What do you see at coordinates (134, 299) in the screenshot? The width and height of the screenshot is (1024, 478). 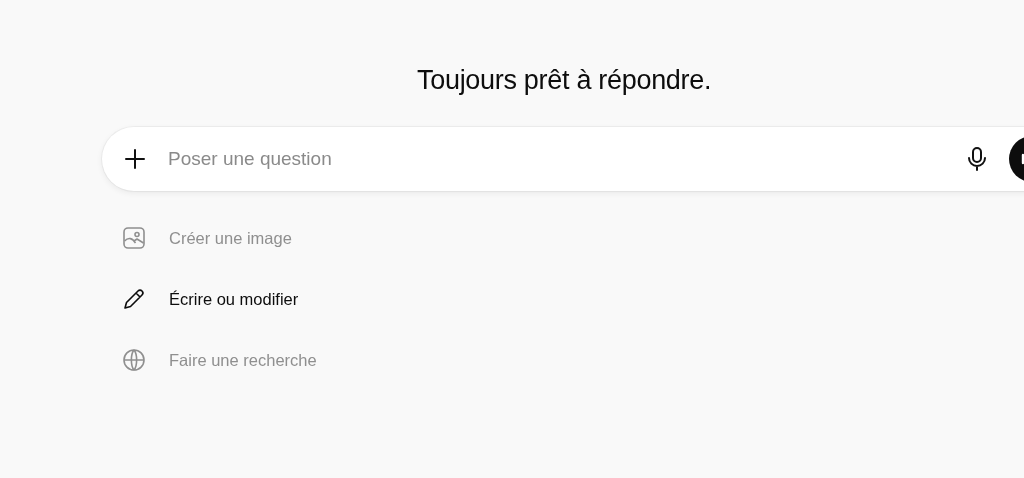 I see `pencil-icon` at bounding box center [134, 299].